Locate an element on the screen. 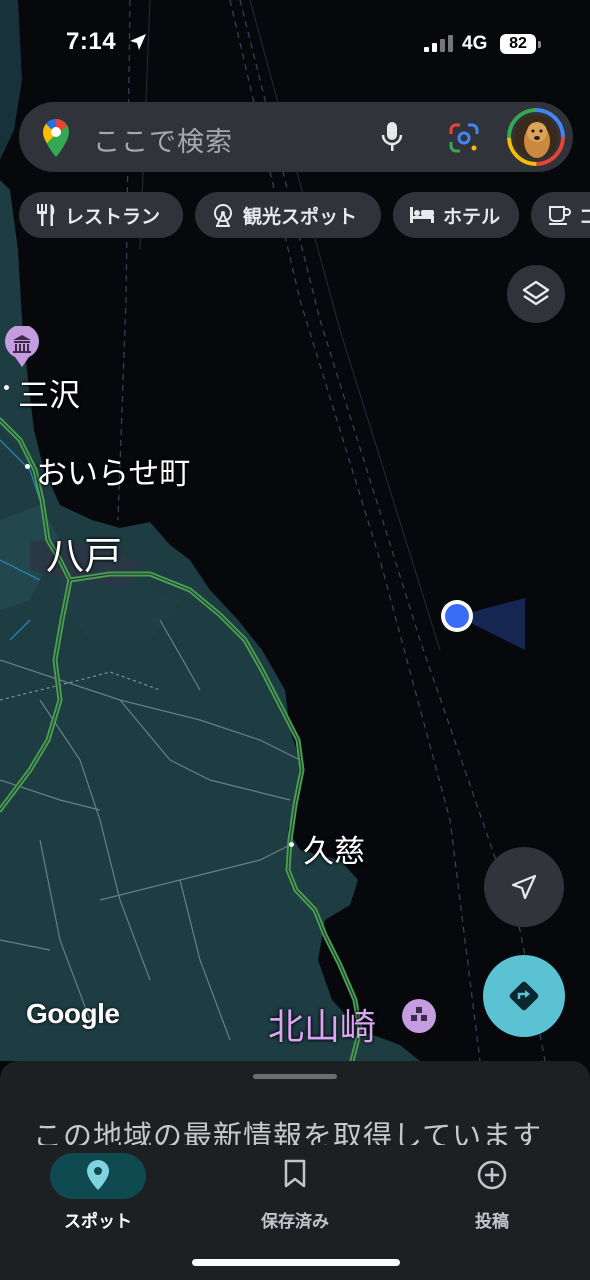 The width and height of the screenshot is (590, 1280). nav-tab-explore: スポット is located at coordinates (98, 1195).